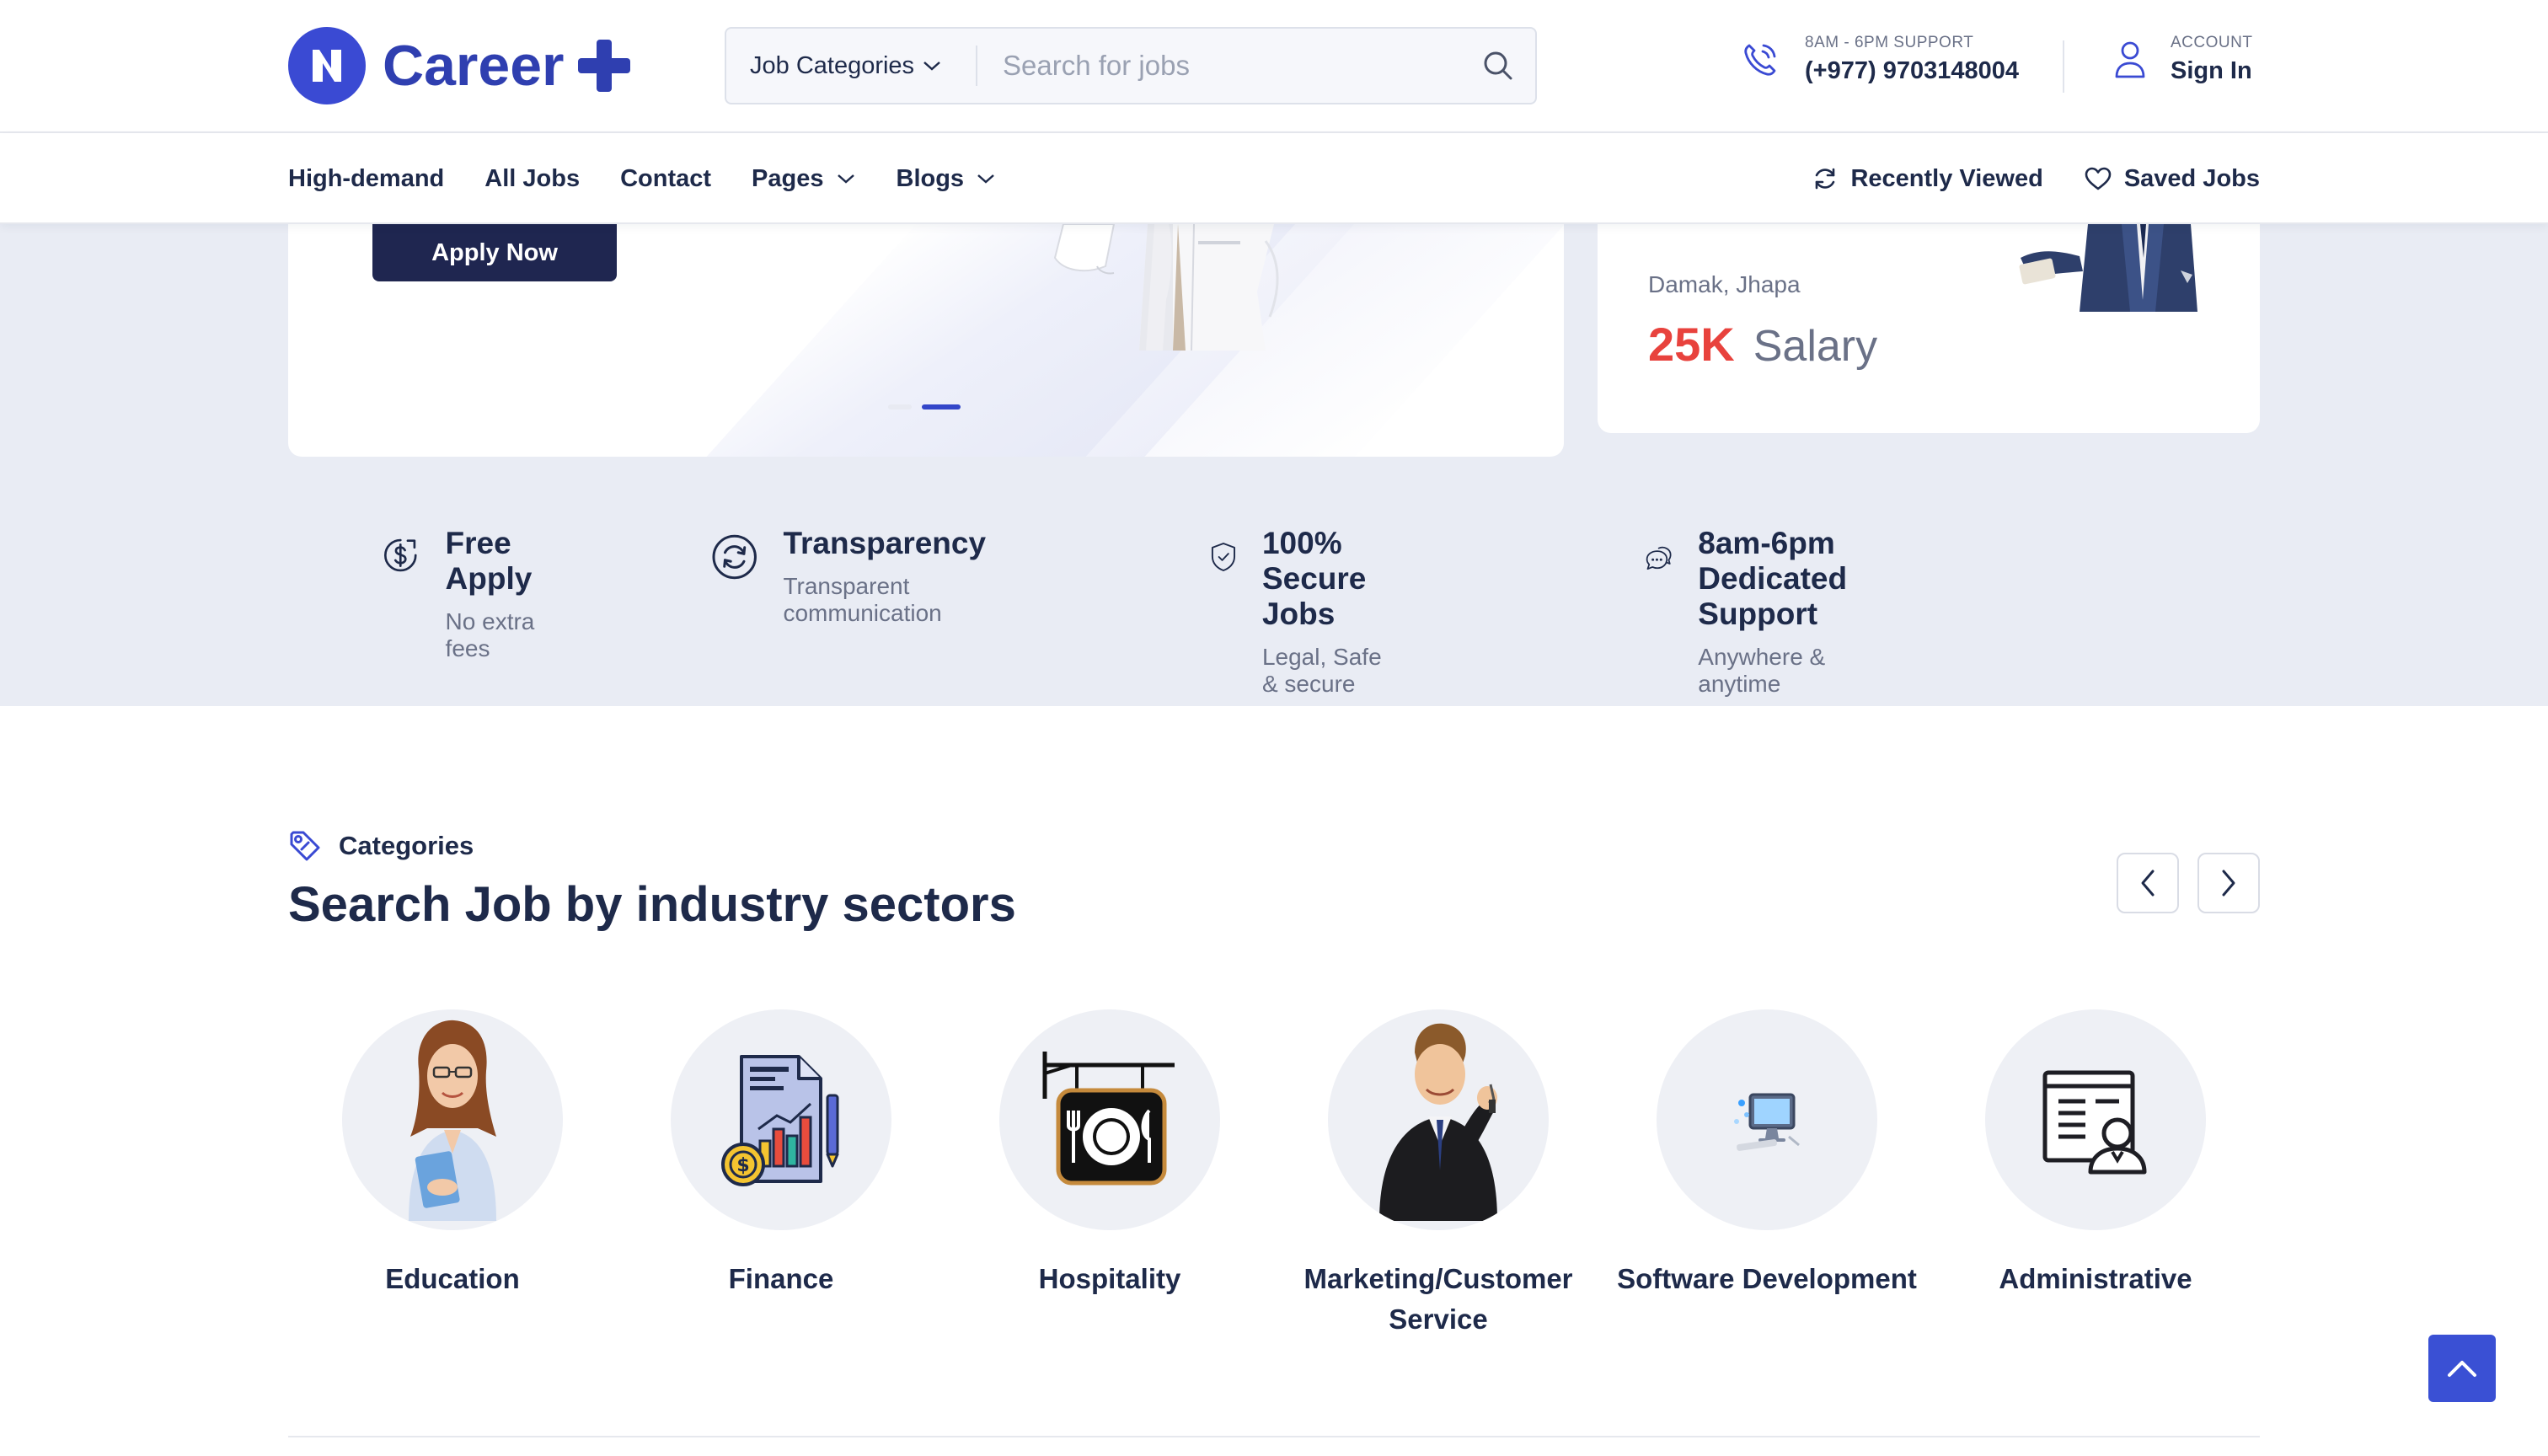  Describe the element at coordinates (1815, 346) in the screenshot. I see `salary-label: Salary` at that location.